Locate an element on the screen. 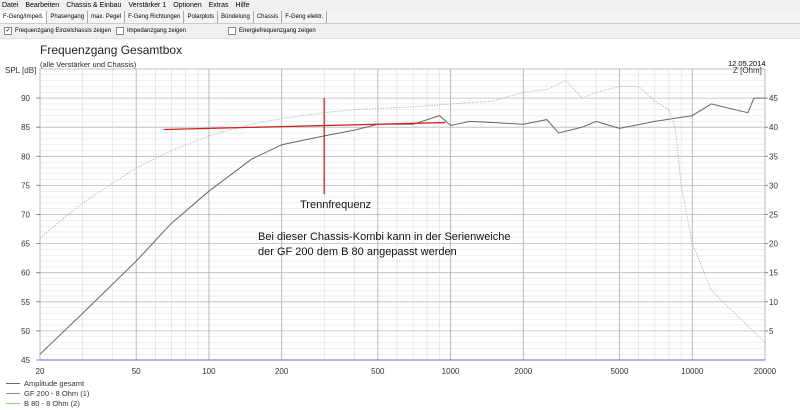 The image size is (800, 410). legend-label: GF 200 - 8 Ohm (1) is located at coordinates (57, 393).